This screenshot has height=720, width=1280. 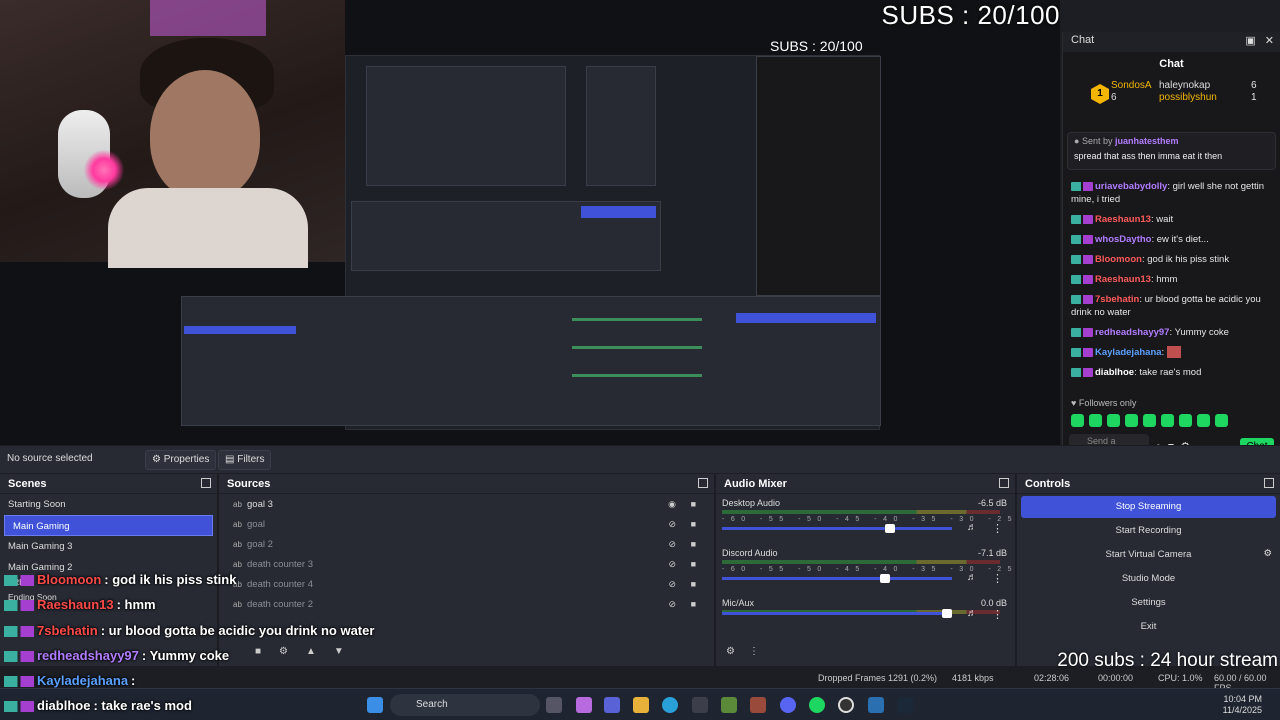 I want to click on source-item: ab death counter 2 ⊘ ■, so click(x=466, y=604).